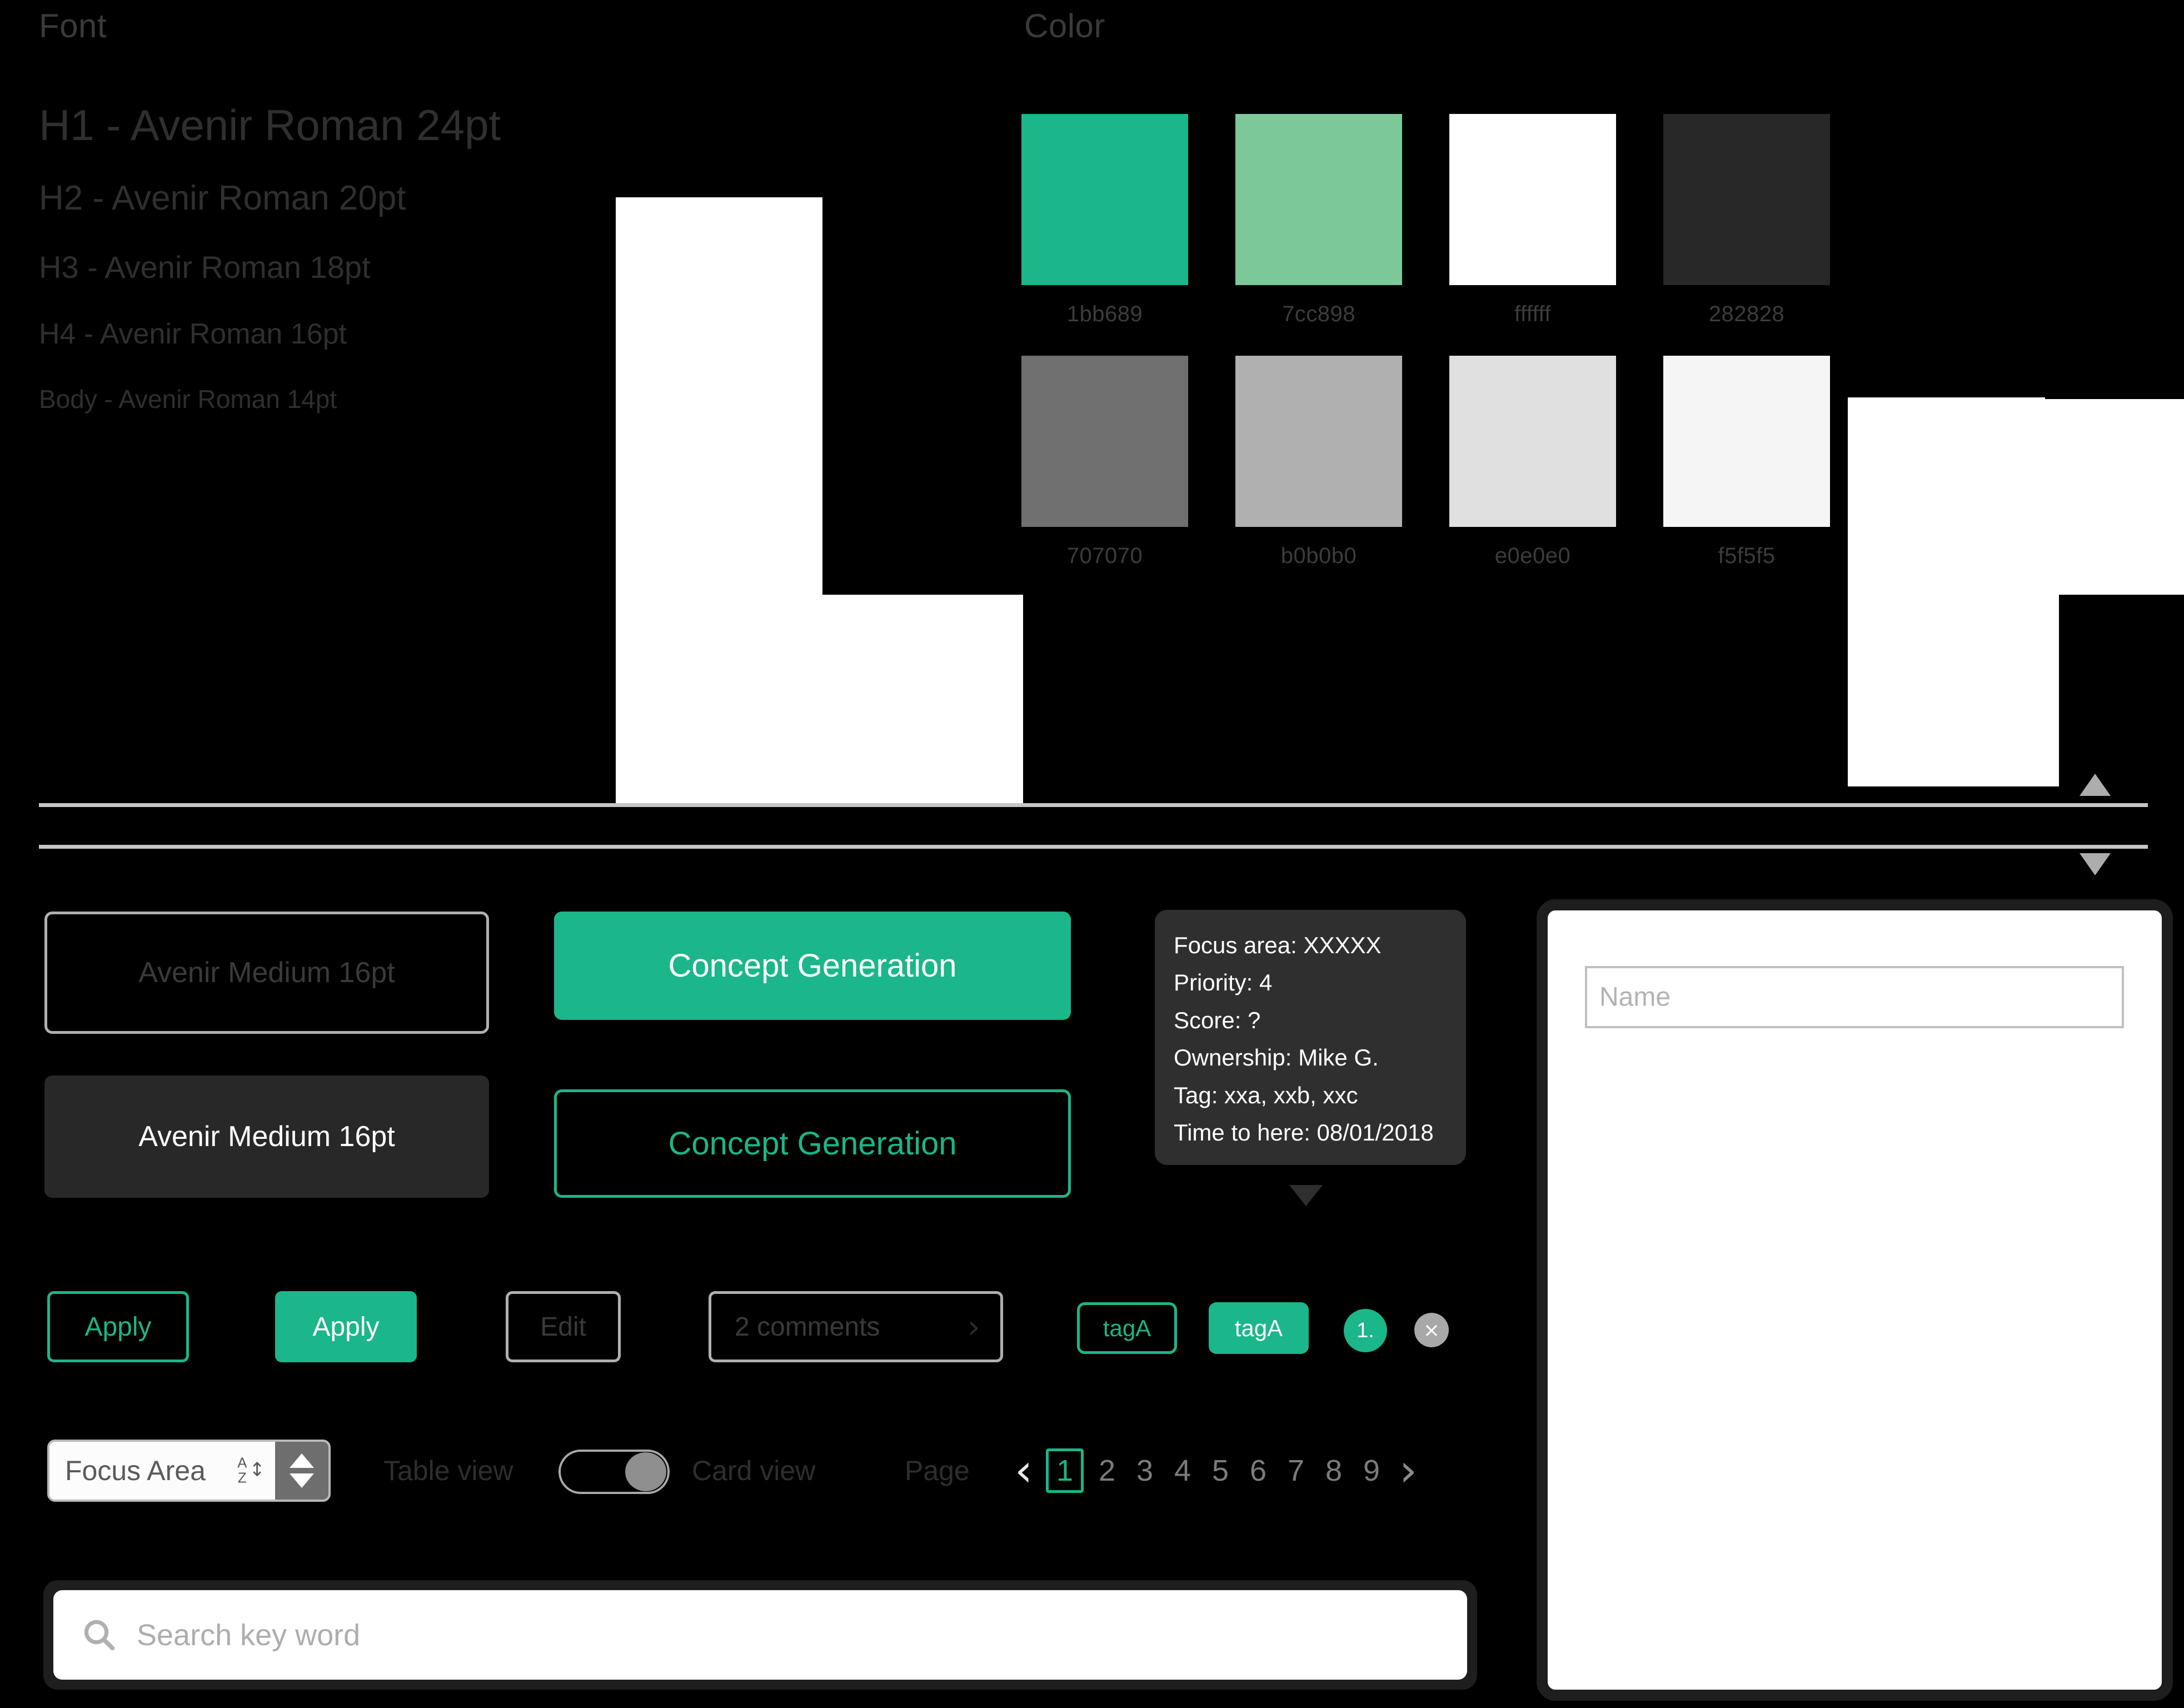 This screenshot has height=1708, width=2184. Describe the element at coordinates (301, 1471) in the screenshot. I see `sort-stepper` at that location.